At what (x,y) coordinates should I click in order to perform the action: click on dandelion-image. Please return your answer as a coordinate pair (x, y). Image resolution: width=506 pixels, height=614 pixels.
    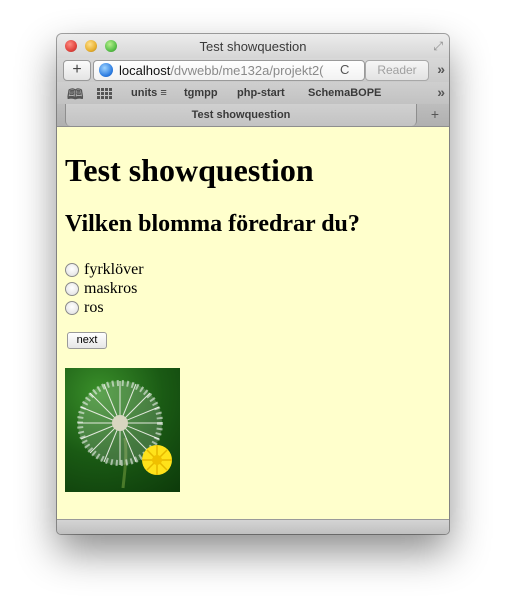
    Looking at the image, I should click on (122, 430).